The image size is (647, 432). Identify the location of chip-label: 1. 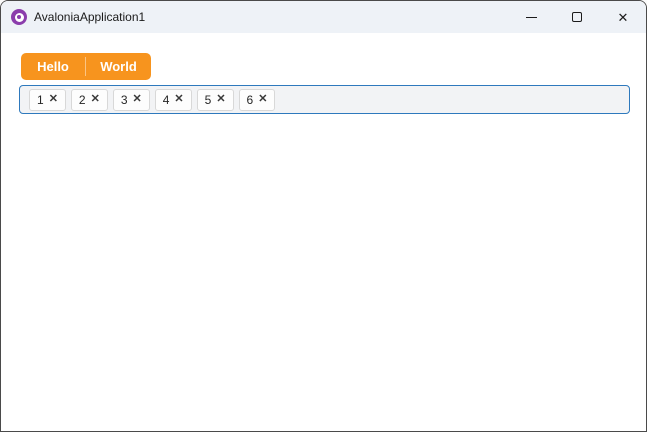
(40, 99).